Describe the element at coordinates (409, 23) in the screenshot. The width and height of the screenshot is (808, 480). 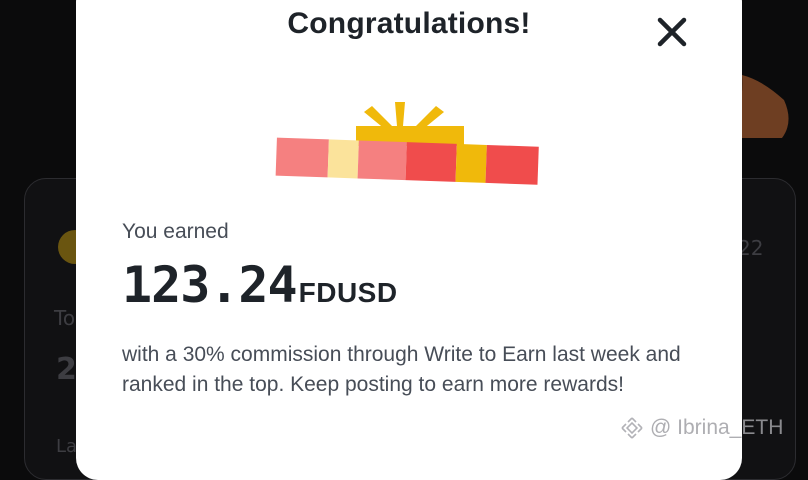
I see `modal-title: Congratulations!` at that location.